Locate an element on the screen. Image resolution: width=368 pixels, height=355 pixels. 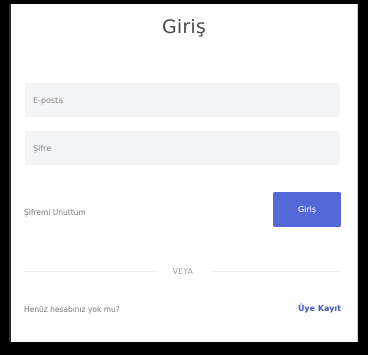
login-button: Giriş is located at coordinates (307, 209).